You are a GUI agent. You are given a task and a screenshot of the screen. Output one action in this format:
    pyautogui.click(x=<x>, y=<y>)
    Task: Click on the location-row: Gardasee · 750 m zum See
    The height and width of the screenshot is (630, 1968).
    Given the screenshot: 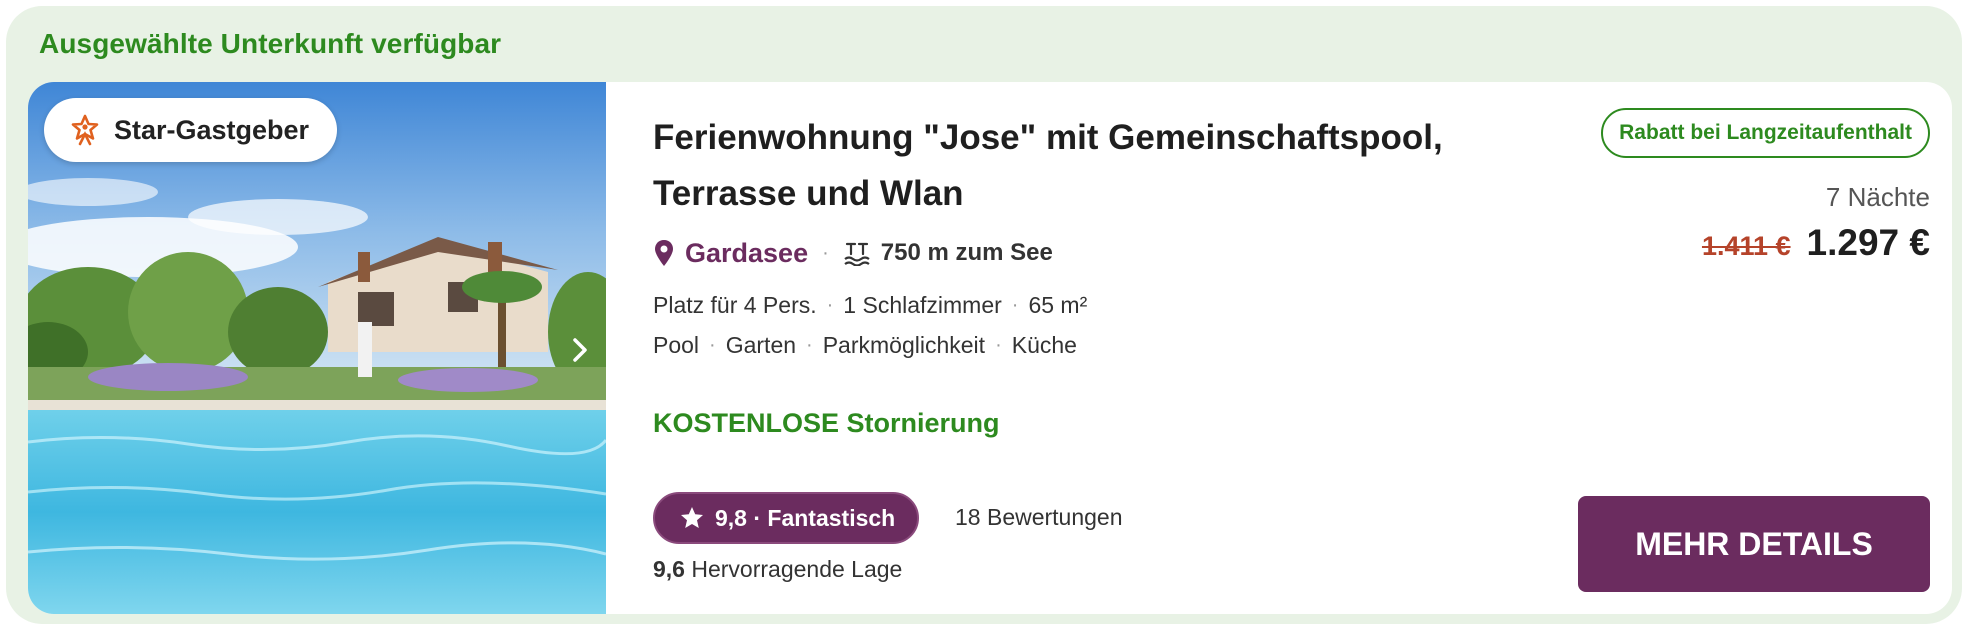 What is the action you would take?
    pyautogui.click(x=853, y=253)
    